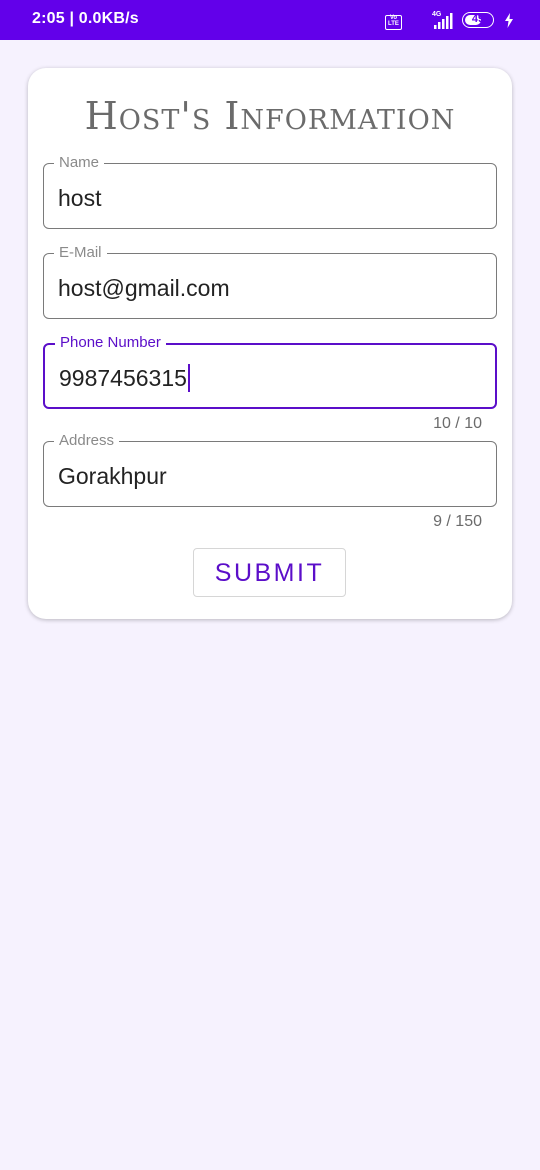  I want to click on name-field-value: host, so click(80, 198).